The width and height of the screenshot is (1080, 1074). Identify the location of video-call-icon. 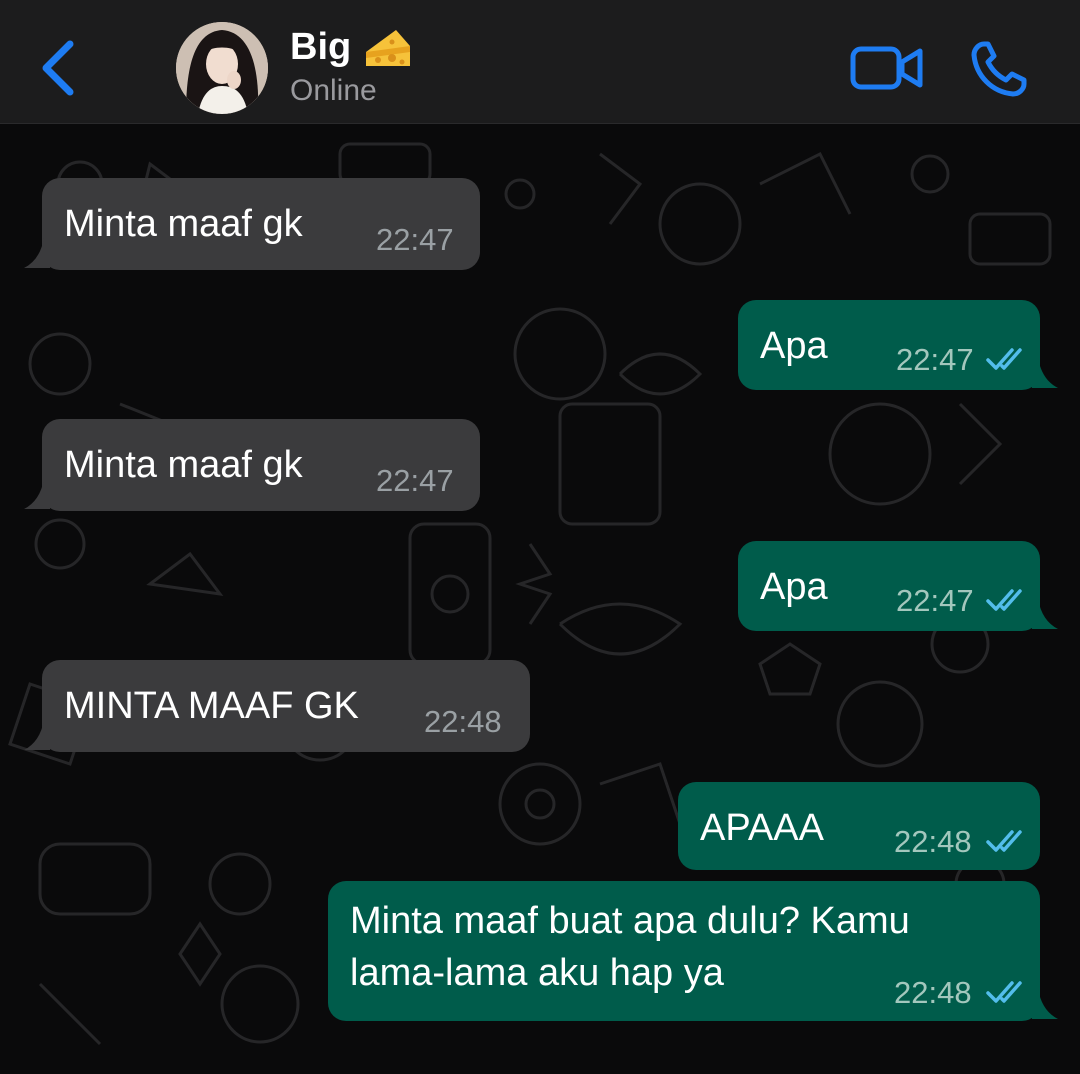
(887, 68).